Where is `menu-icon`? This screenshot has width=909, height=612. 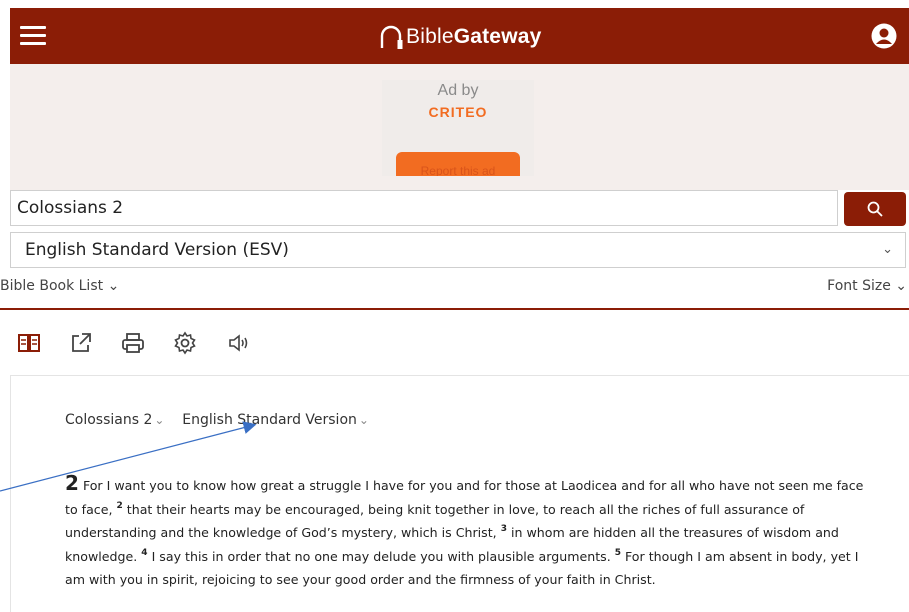
menu-icon is located at coordinates (33, 36).